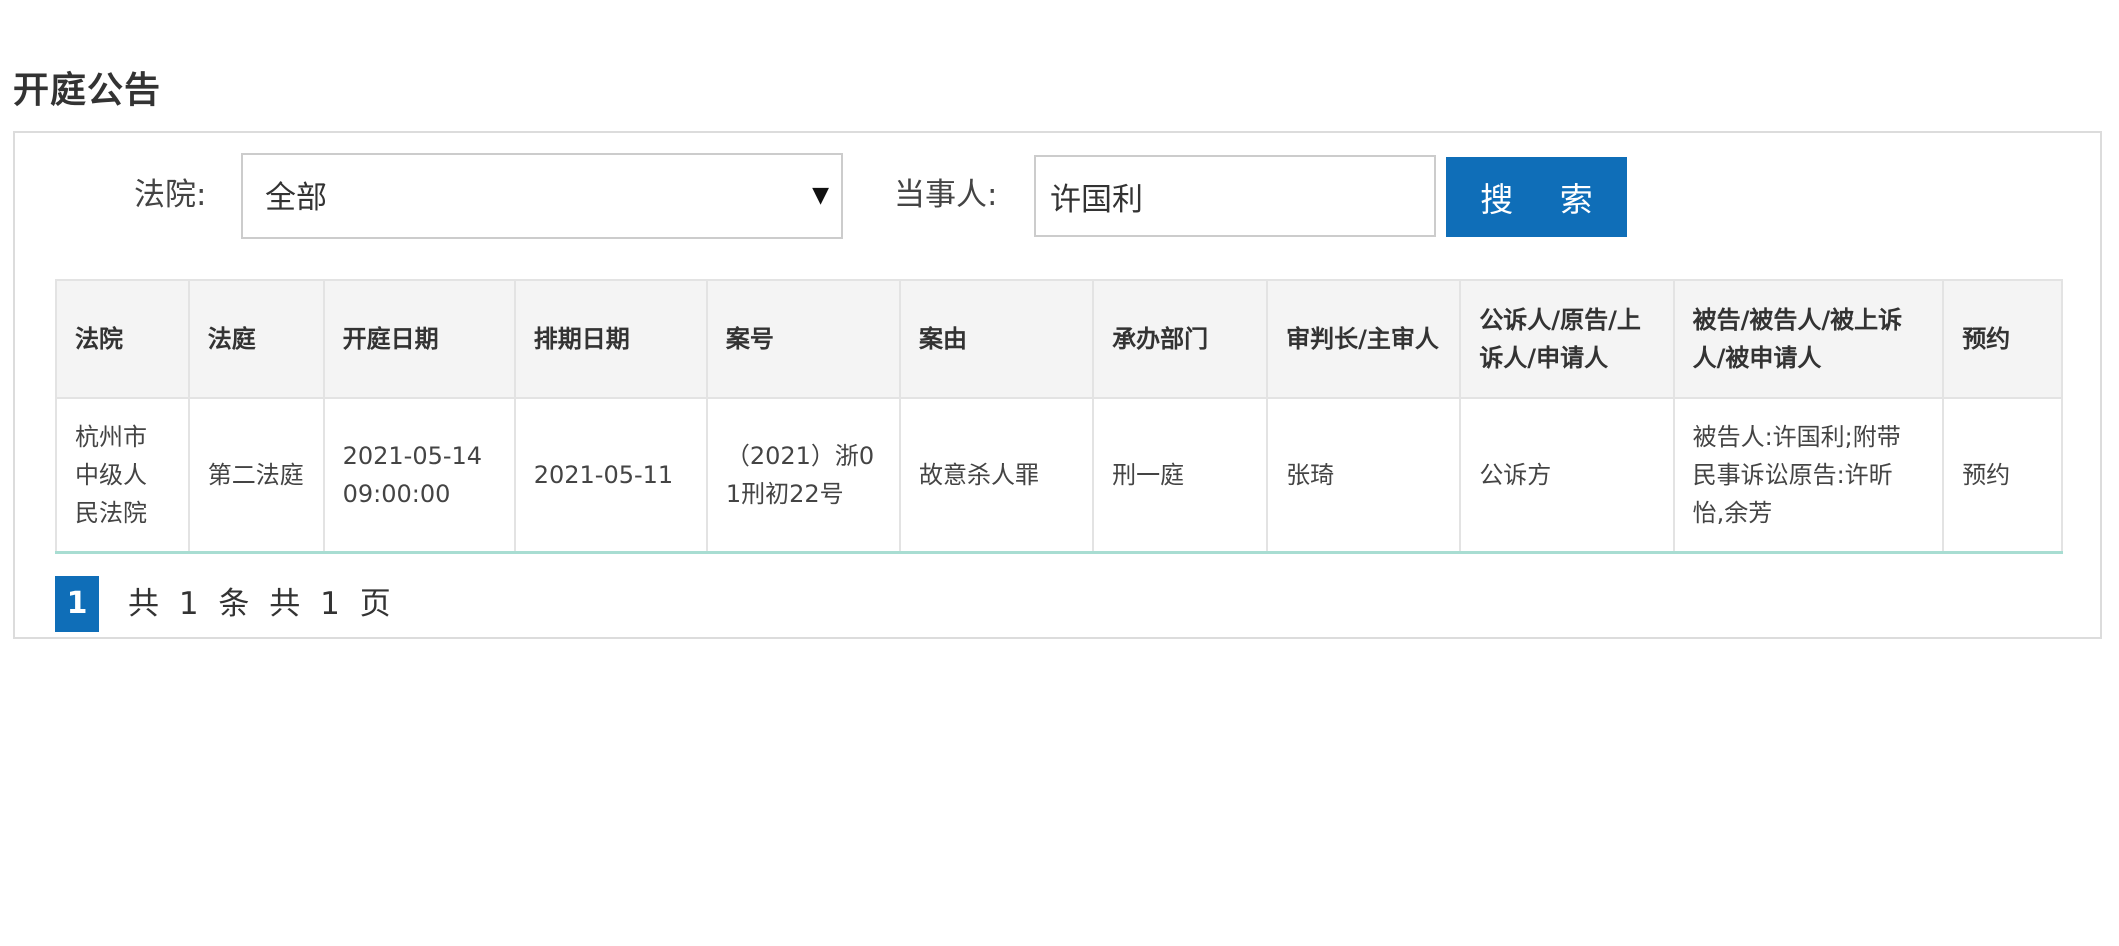 The height and width of the screenshot is (946, 2119). Describe the element at coordinates (1808, 339) in the screenshot. I see `header-defendant: 被告/被告人/被上诉人/被申请人` at that location.